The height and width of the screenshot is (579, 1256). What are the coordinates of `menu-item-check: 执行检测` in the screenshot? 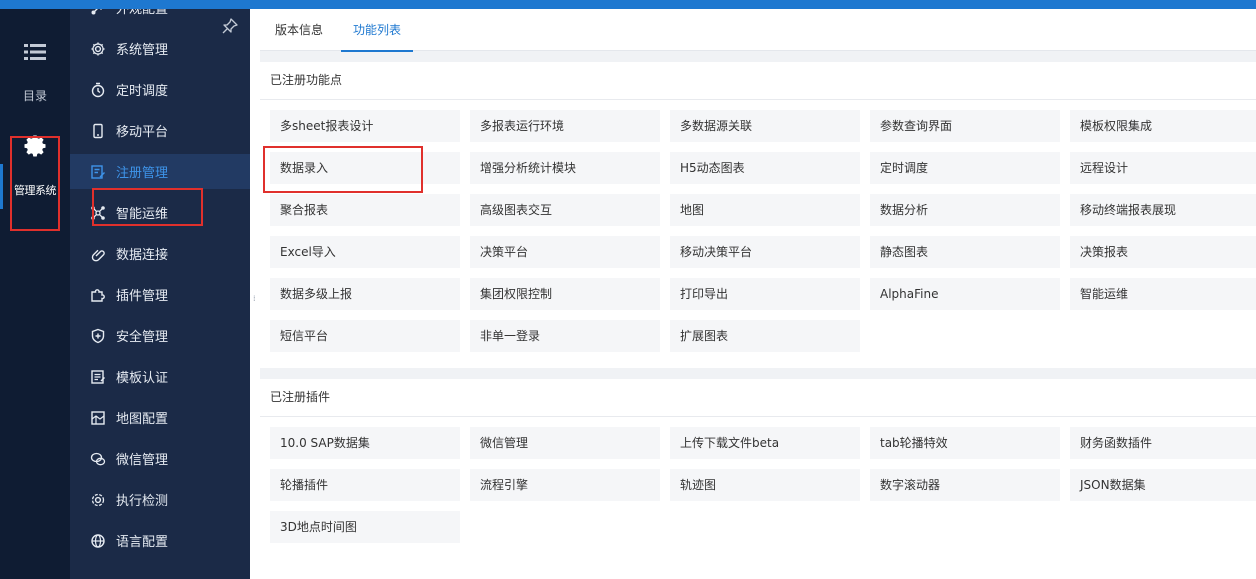 It's located at (160, 499).